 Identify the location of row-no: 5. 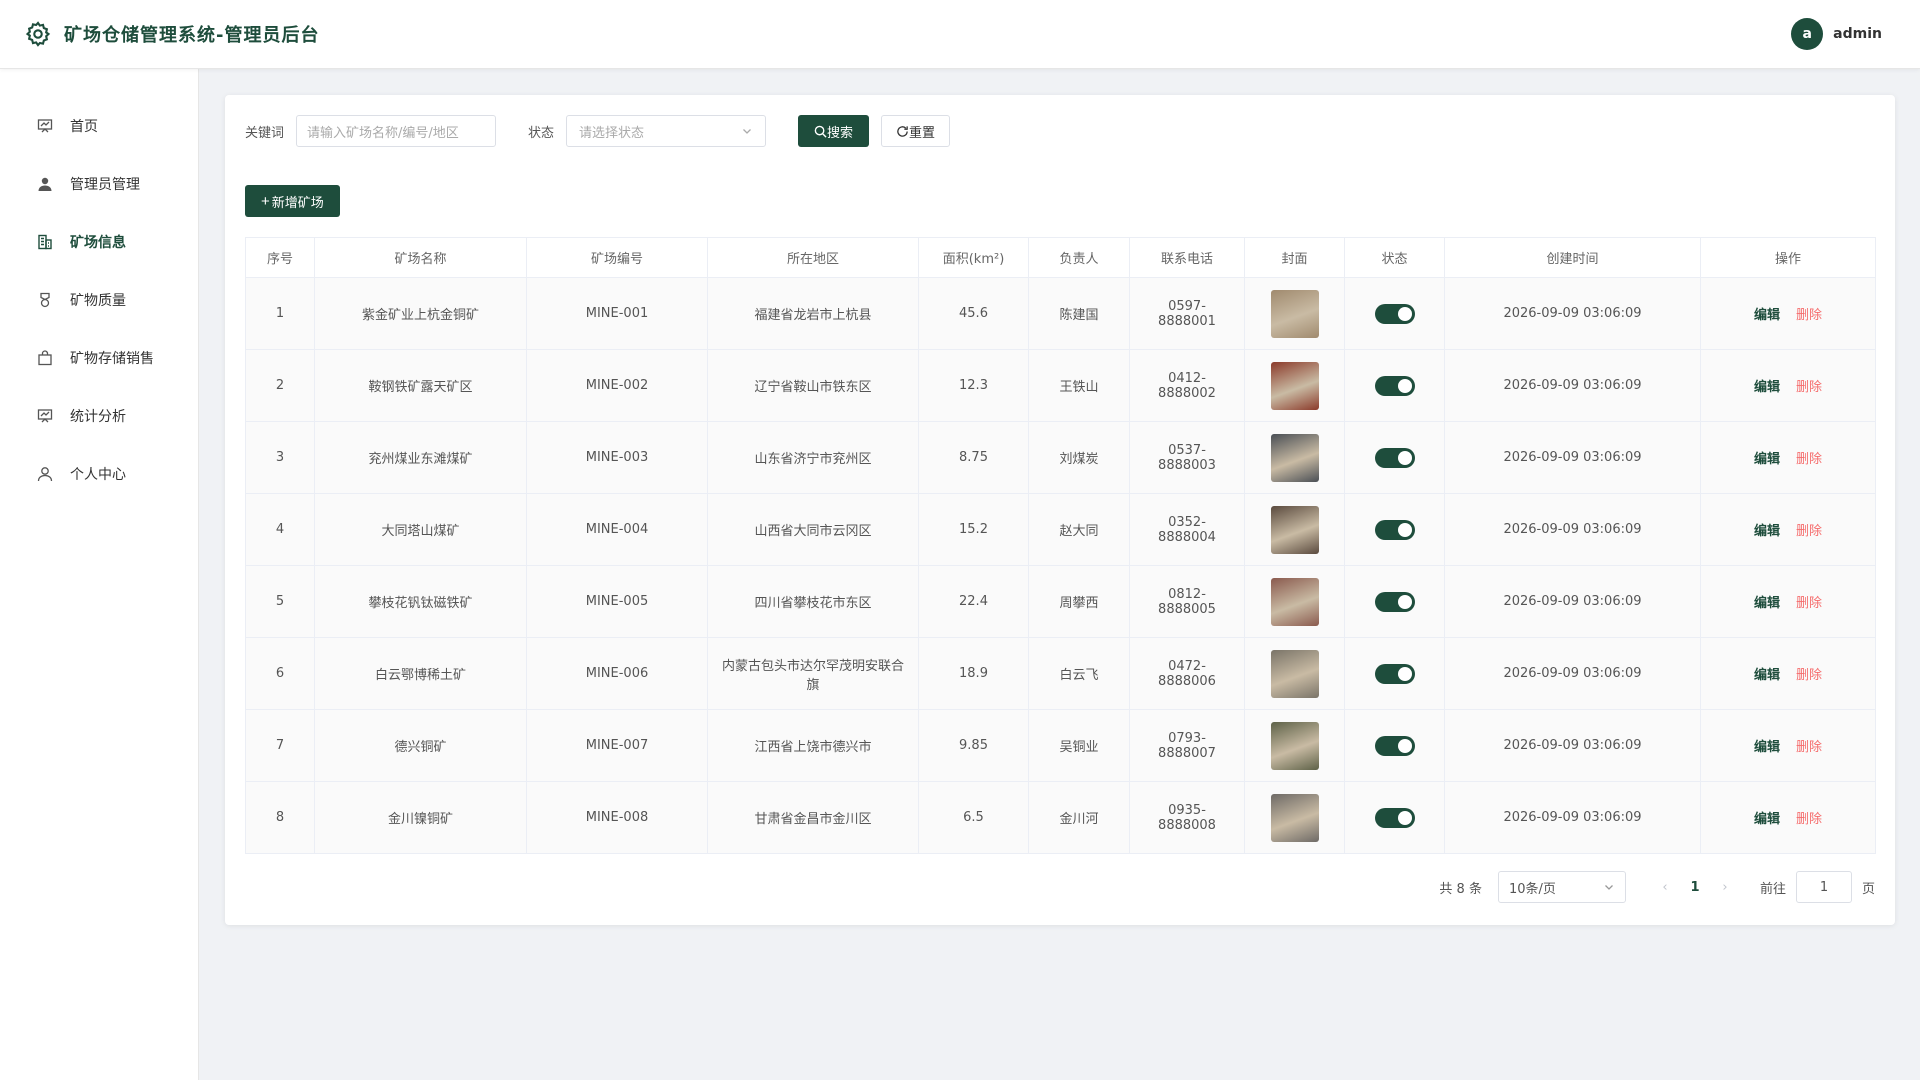
(280, 601).